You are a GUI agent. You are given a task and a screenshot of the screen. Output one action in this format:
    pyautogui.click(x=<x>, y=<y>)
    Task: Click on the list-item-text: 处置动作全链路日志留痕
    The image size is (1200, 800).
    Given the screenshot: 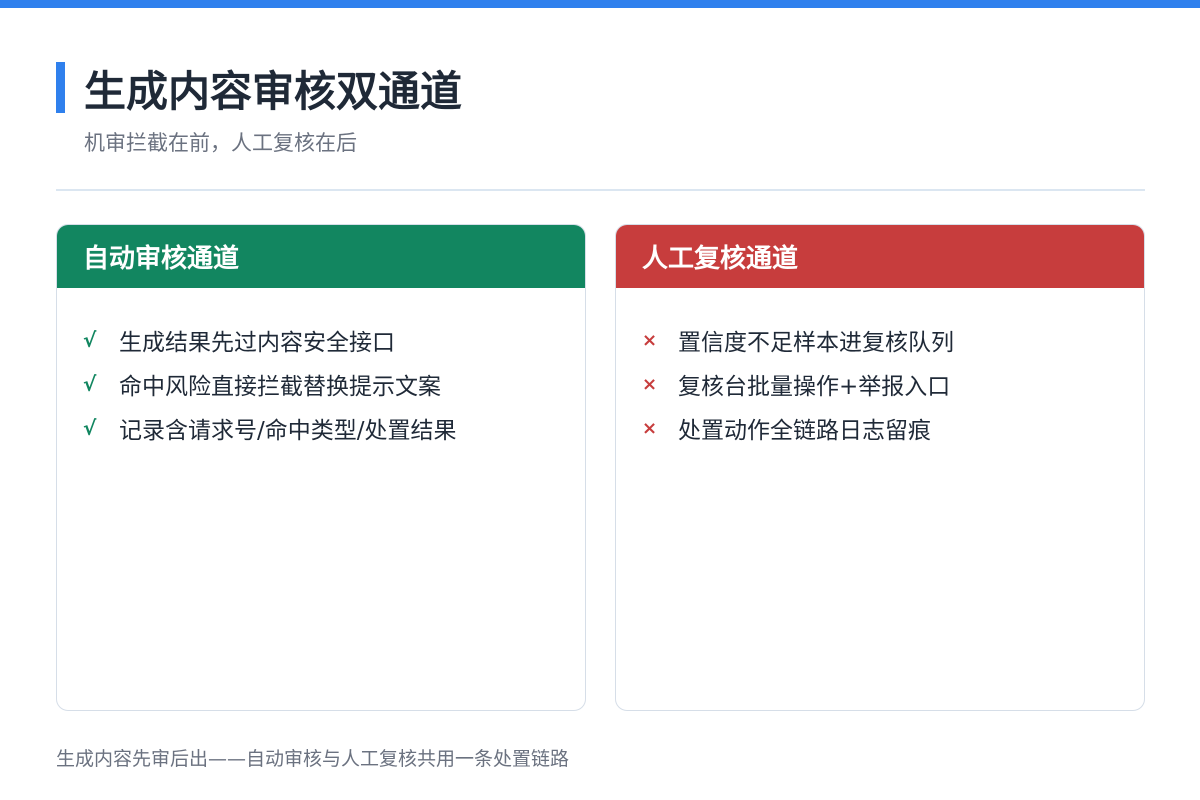 What is the action you would take?
    pyautogui.click(x=804, y=431)
    